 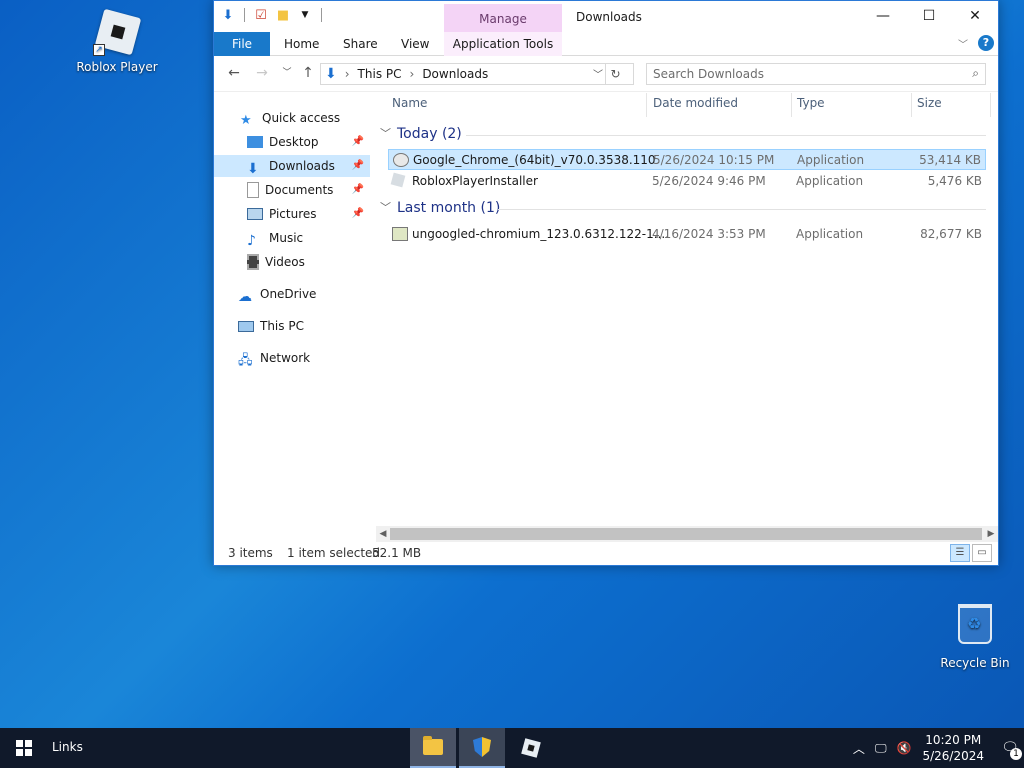 What do you see at coordinates (1010, 748) in the screenshot?
I see `action-center-button: 🗨 1` at bounding box center [1010, 748].